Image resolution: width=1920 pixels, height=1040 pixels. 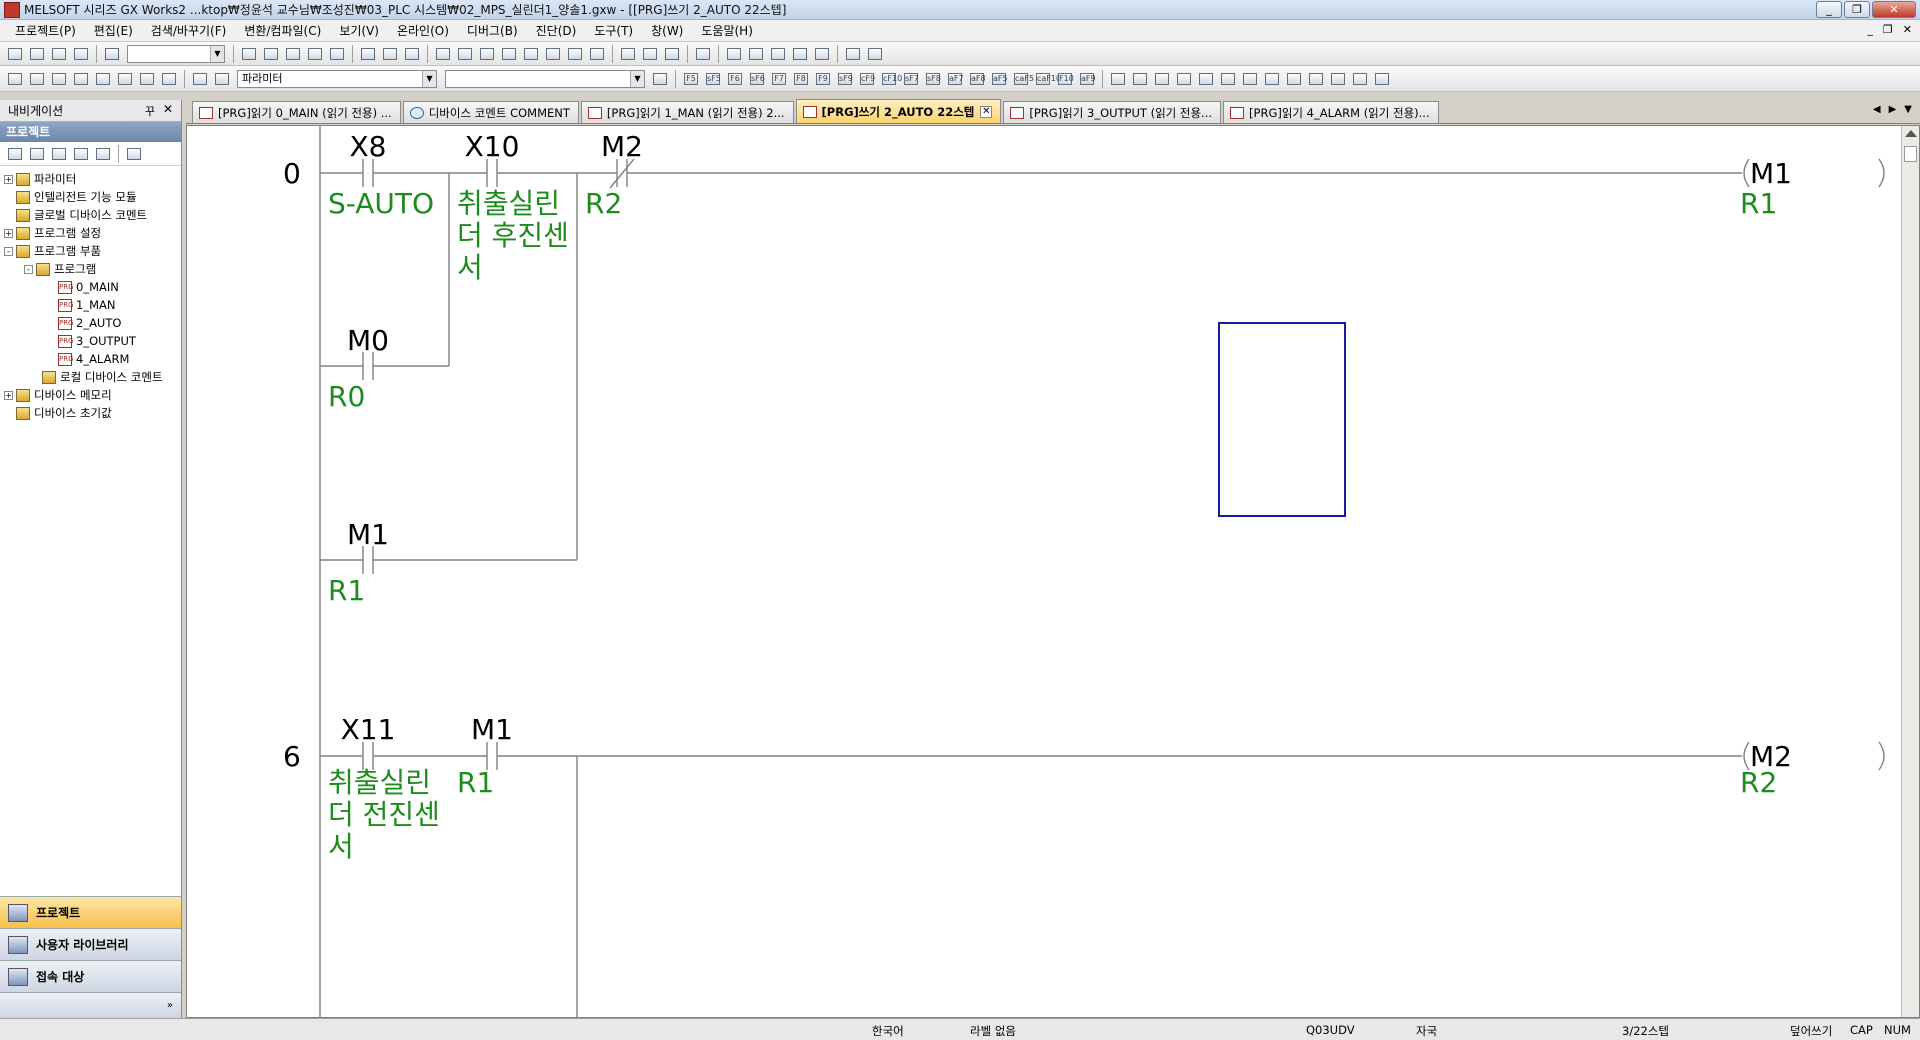 I want to click on fkey-sf9-button: sF9, so click(x=845, y=79).